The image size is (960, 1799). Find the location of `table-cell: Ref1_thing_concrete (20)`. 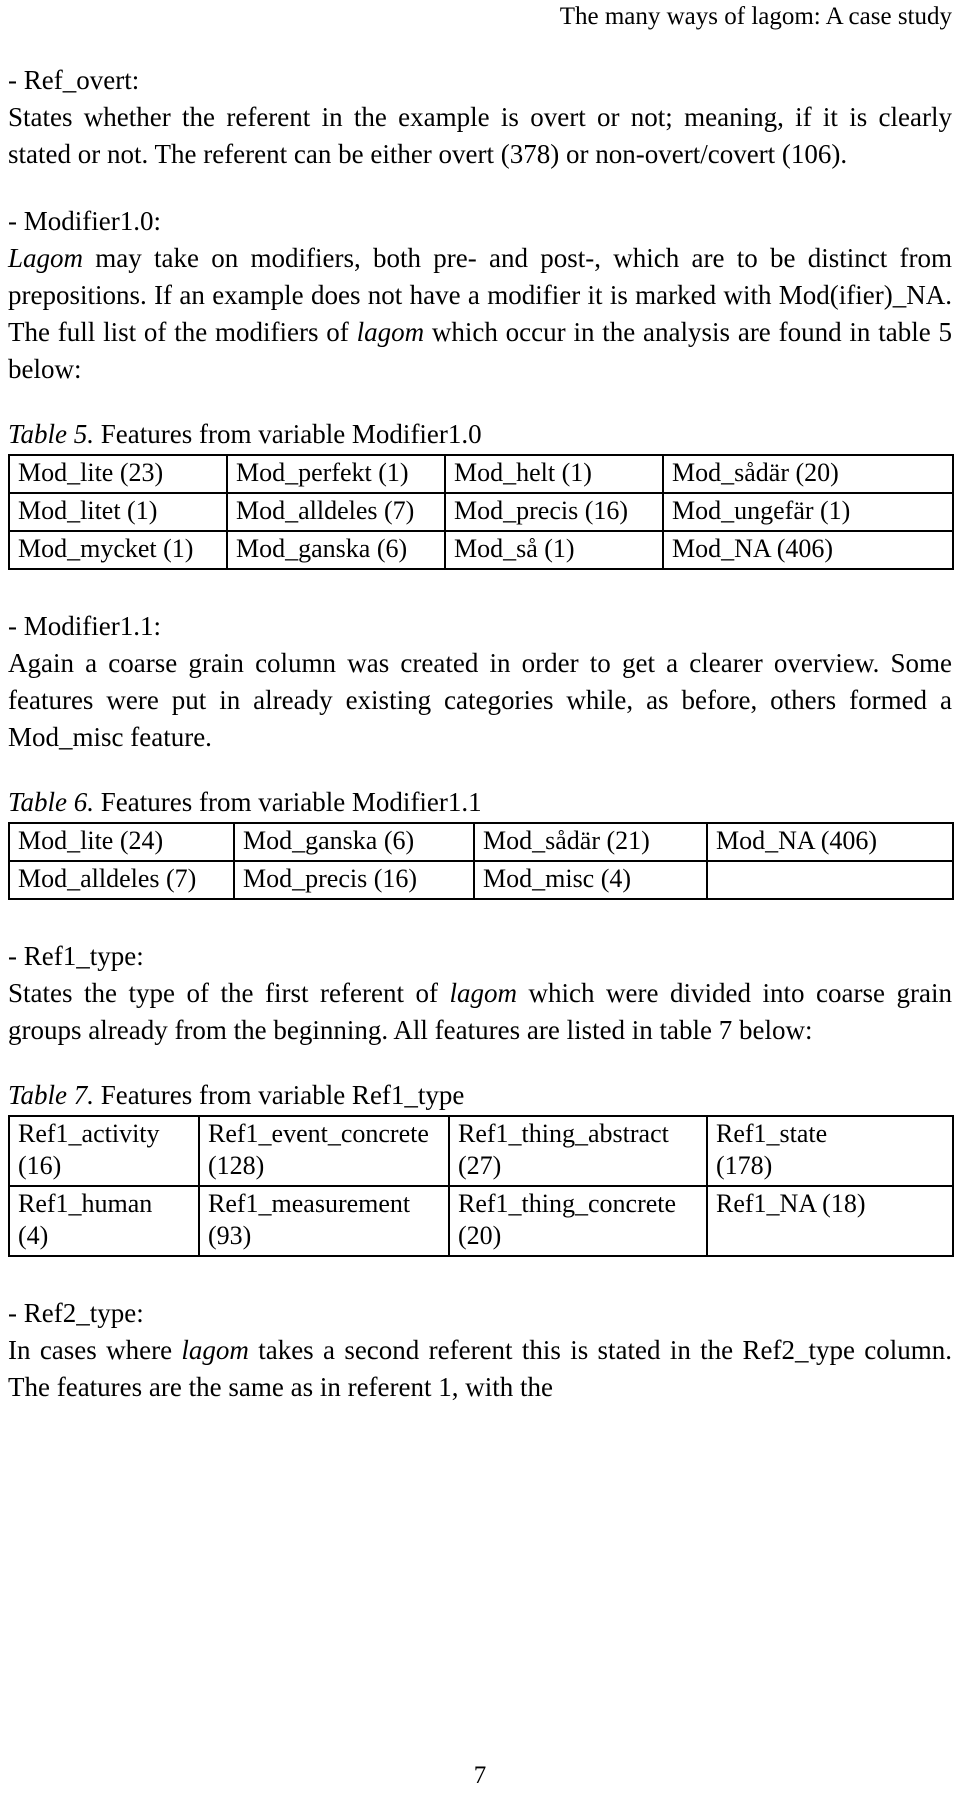

table-cell: Ref1_thing_concrete (20) is located at coordinates (578, 1221).